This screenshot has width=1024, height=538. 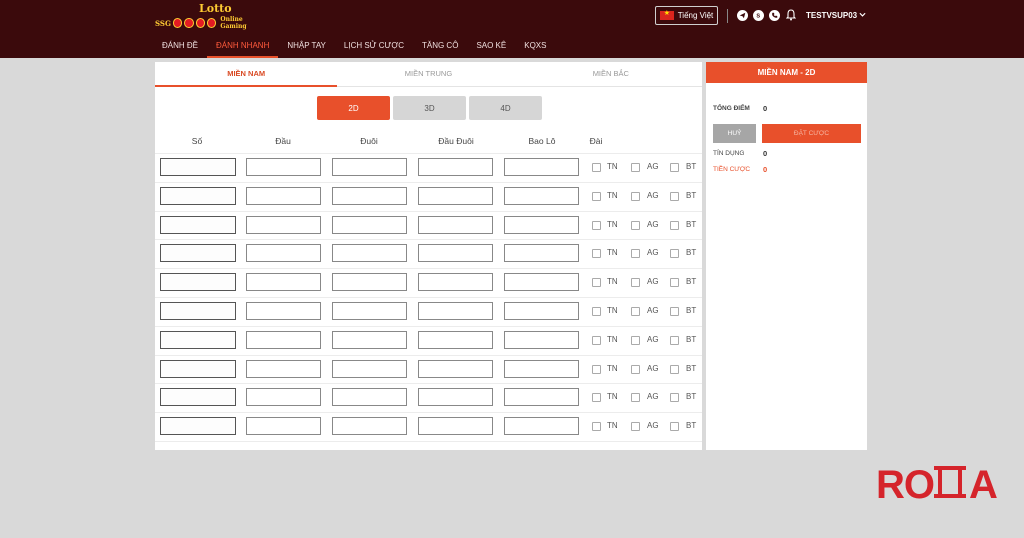 I want to click on tab-mien-trung: MIỀN TRUNG, so click(x=428, y=74).